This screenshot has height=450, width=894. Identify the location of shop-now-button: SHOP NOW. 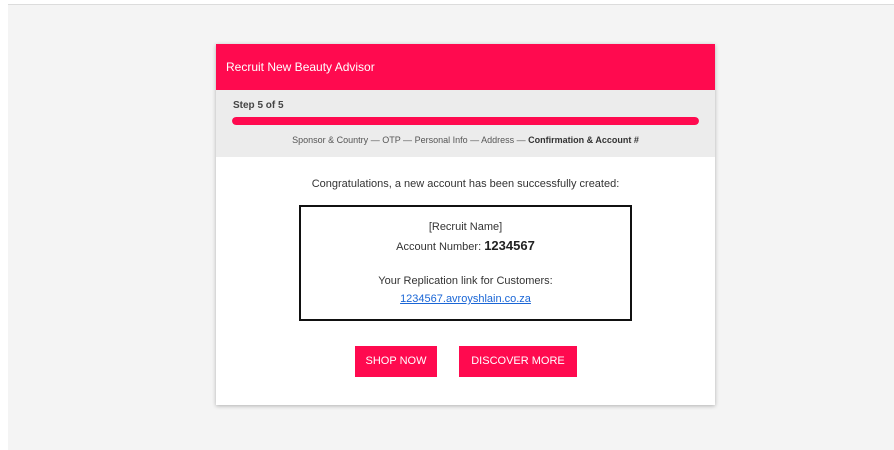
(396, 361).